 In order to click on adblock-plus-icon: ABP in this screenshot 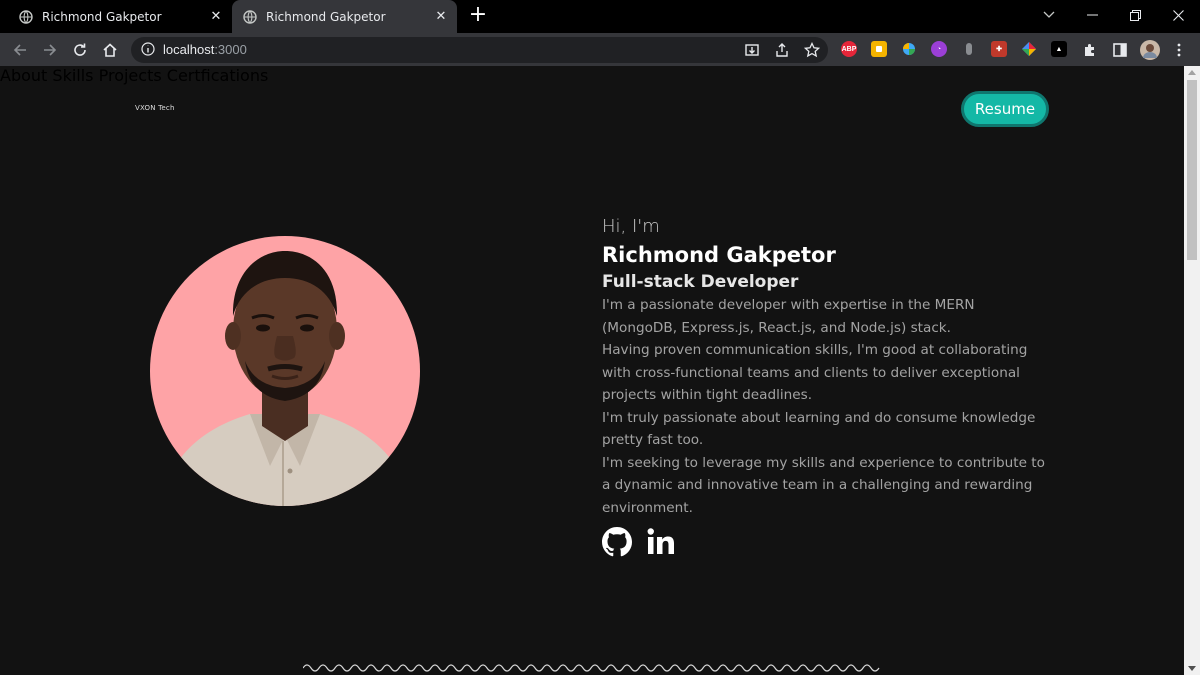, I will do `click(849, 49)`.